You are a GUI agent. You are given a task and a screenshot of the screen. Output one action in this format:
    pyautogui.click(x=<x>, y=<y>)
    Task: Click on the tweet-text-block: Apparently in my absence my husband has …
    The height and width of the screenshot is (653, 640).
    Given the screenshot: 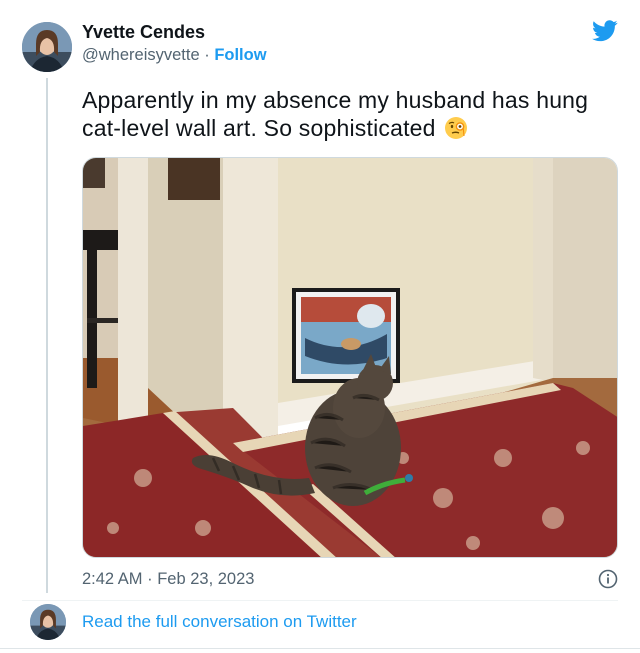 What is the action you would take?
    pyautogui.click(x=342, y=114)
    